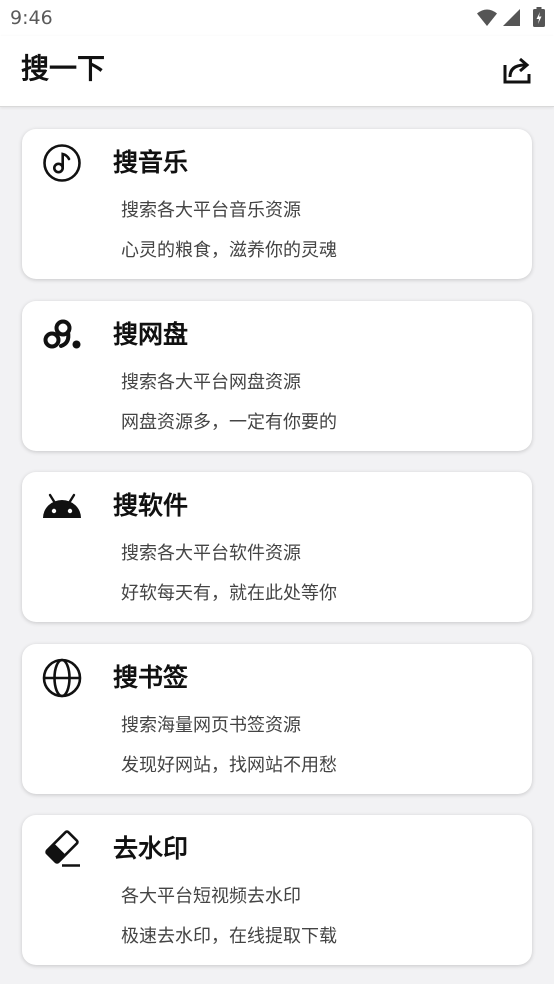 This screenshot has width=554, height=984. Describe the element at coordinates (151, 162) in the screenshot. I see `card-title: 搜音乐` at that location.